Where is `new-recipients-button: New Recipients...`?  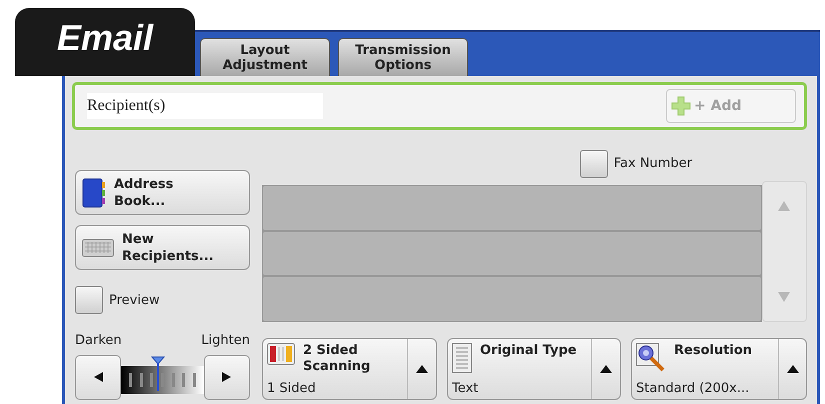 new-recipients-button: New Recipients... is located at coordinates (162, 247).